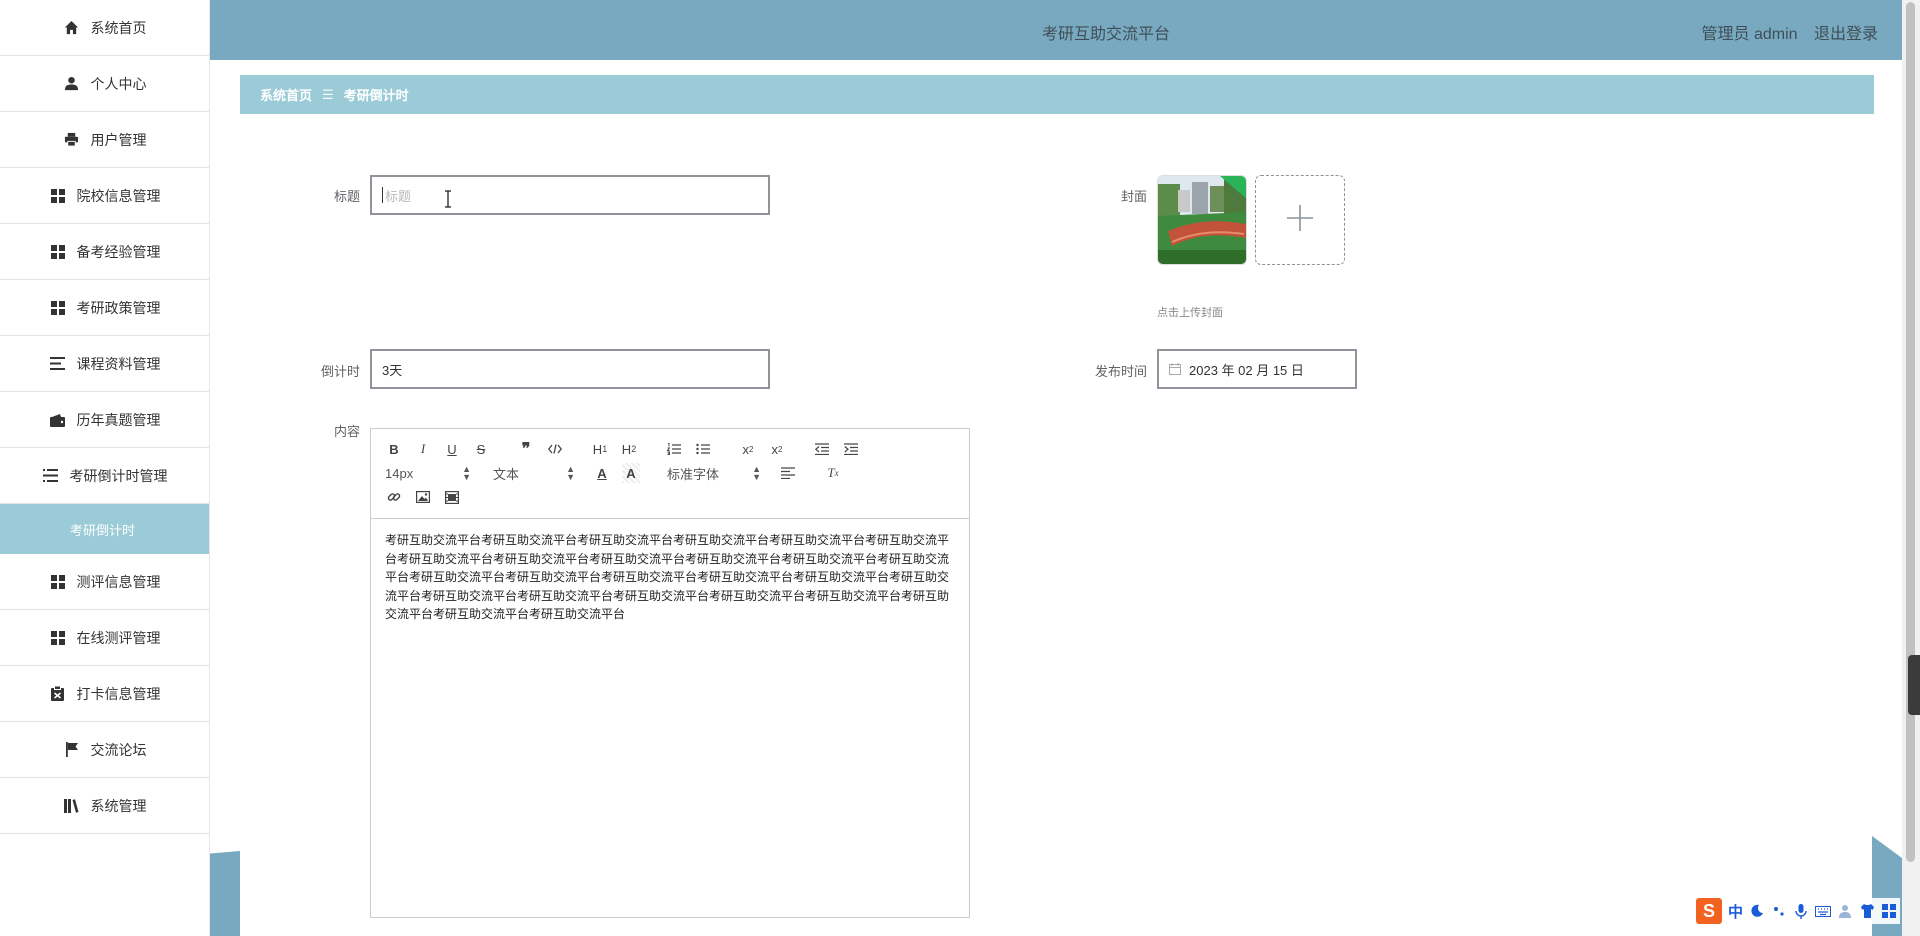  I want to click on ordered-list-icon, so click(674, 449).